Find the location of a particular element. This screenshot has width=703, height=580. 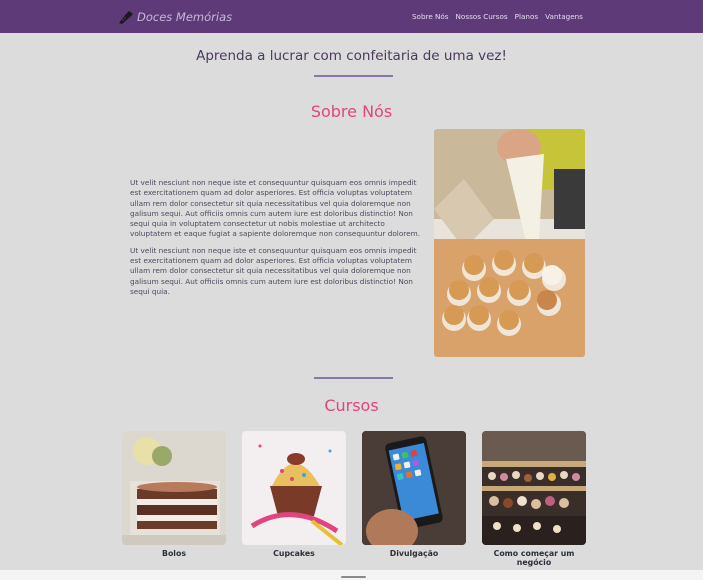

course-image-cupcakes is located at coordinates (294, 488).